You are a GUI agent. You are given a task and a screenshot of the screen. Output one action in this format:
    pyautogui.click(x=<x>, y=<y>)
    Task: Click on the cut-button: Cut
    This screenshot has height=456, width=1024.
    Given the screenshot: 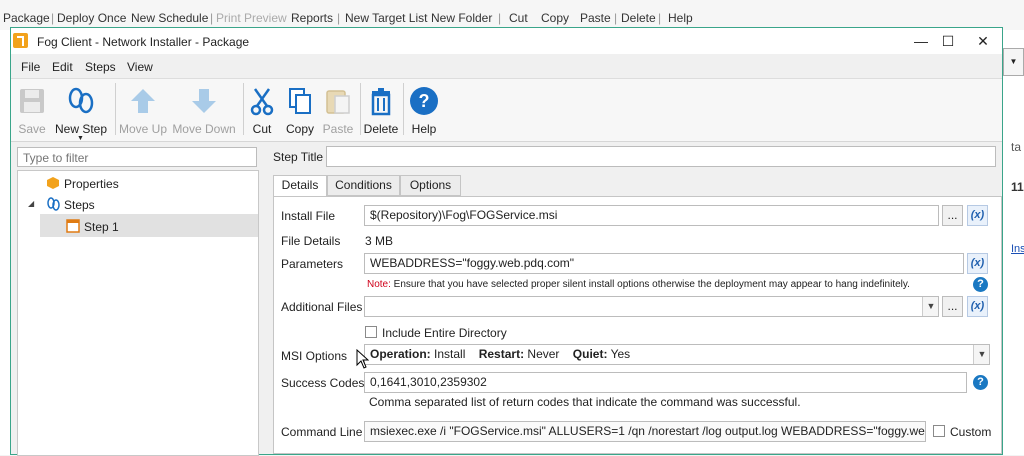 What is the action you would take?
    pyautogui.click(x=262, y=109)
    